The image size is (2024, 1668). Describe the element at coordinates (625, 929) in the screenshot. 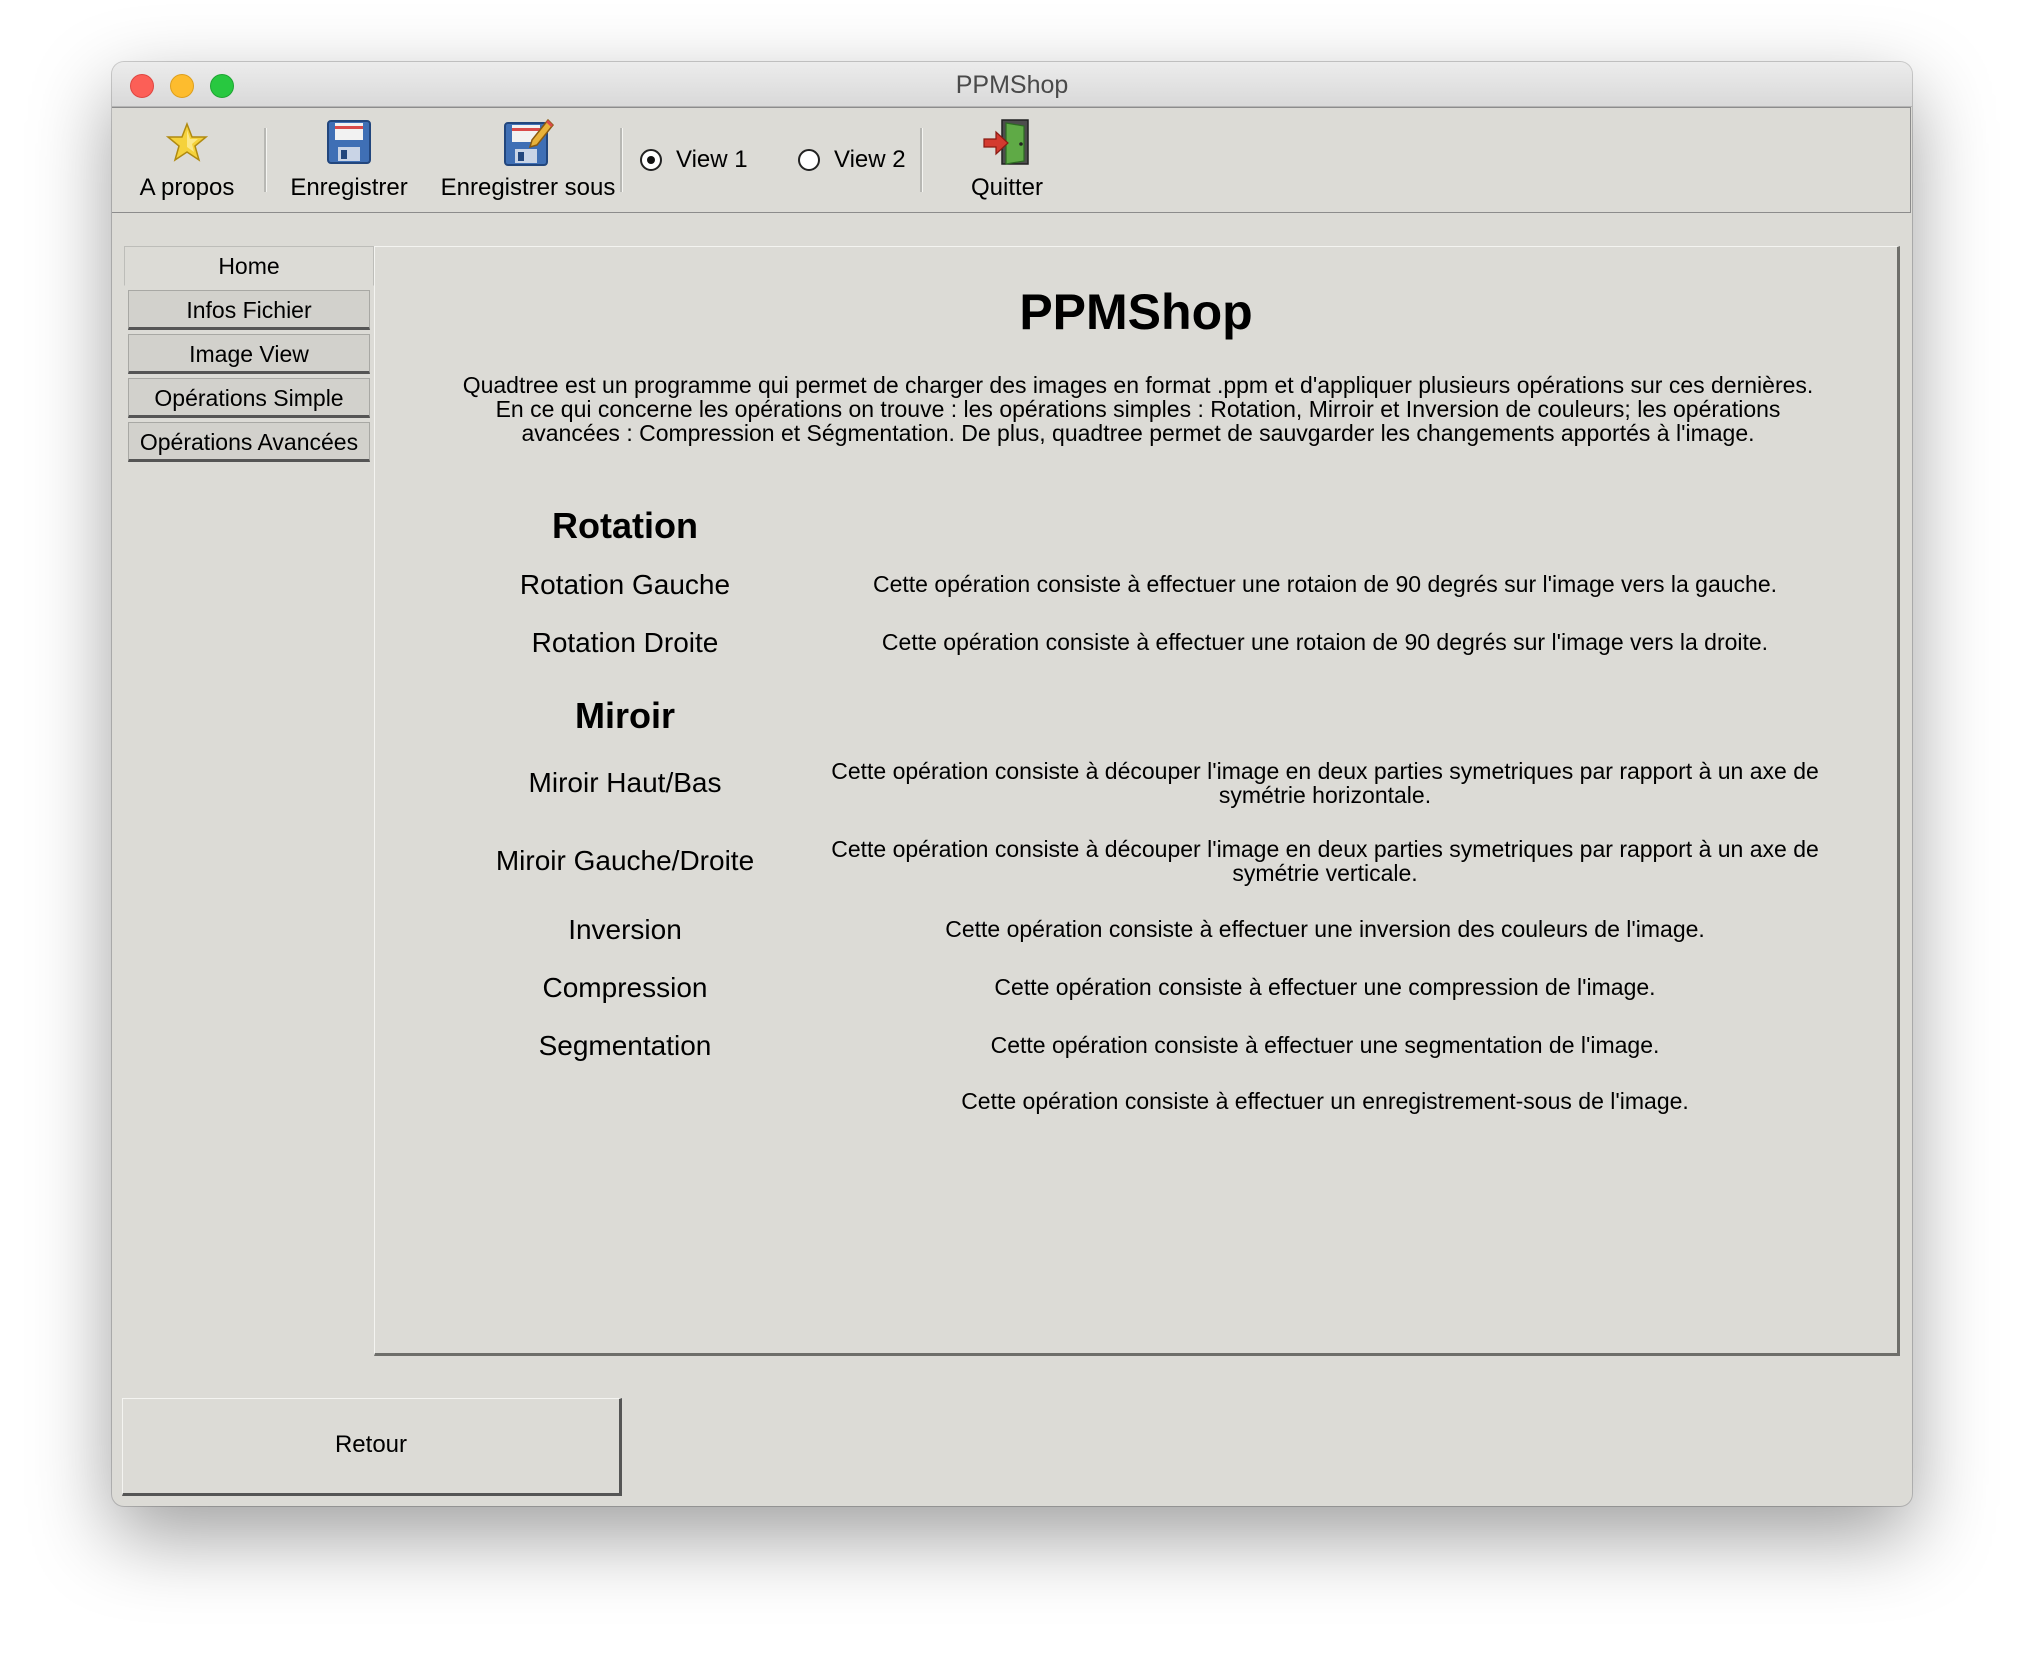

I see `operation-name: Inversion` at that location.